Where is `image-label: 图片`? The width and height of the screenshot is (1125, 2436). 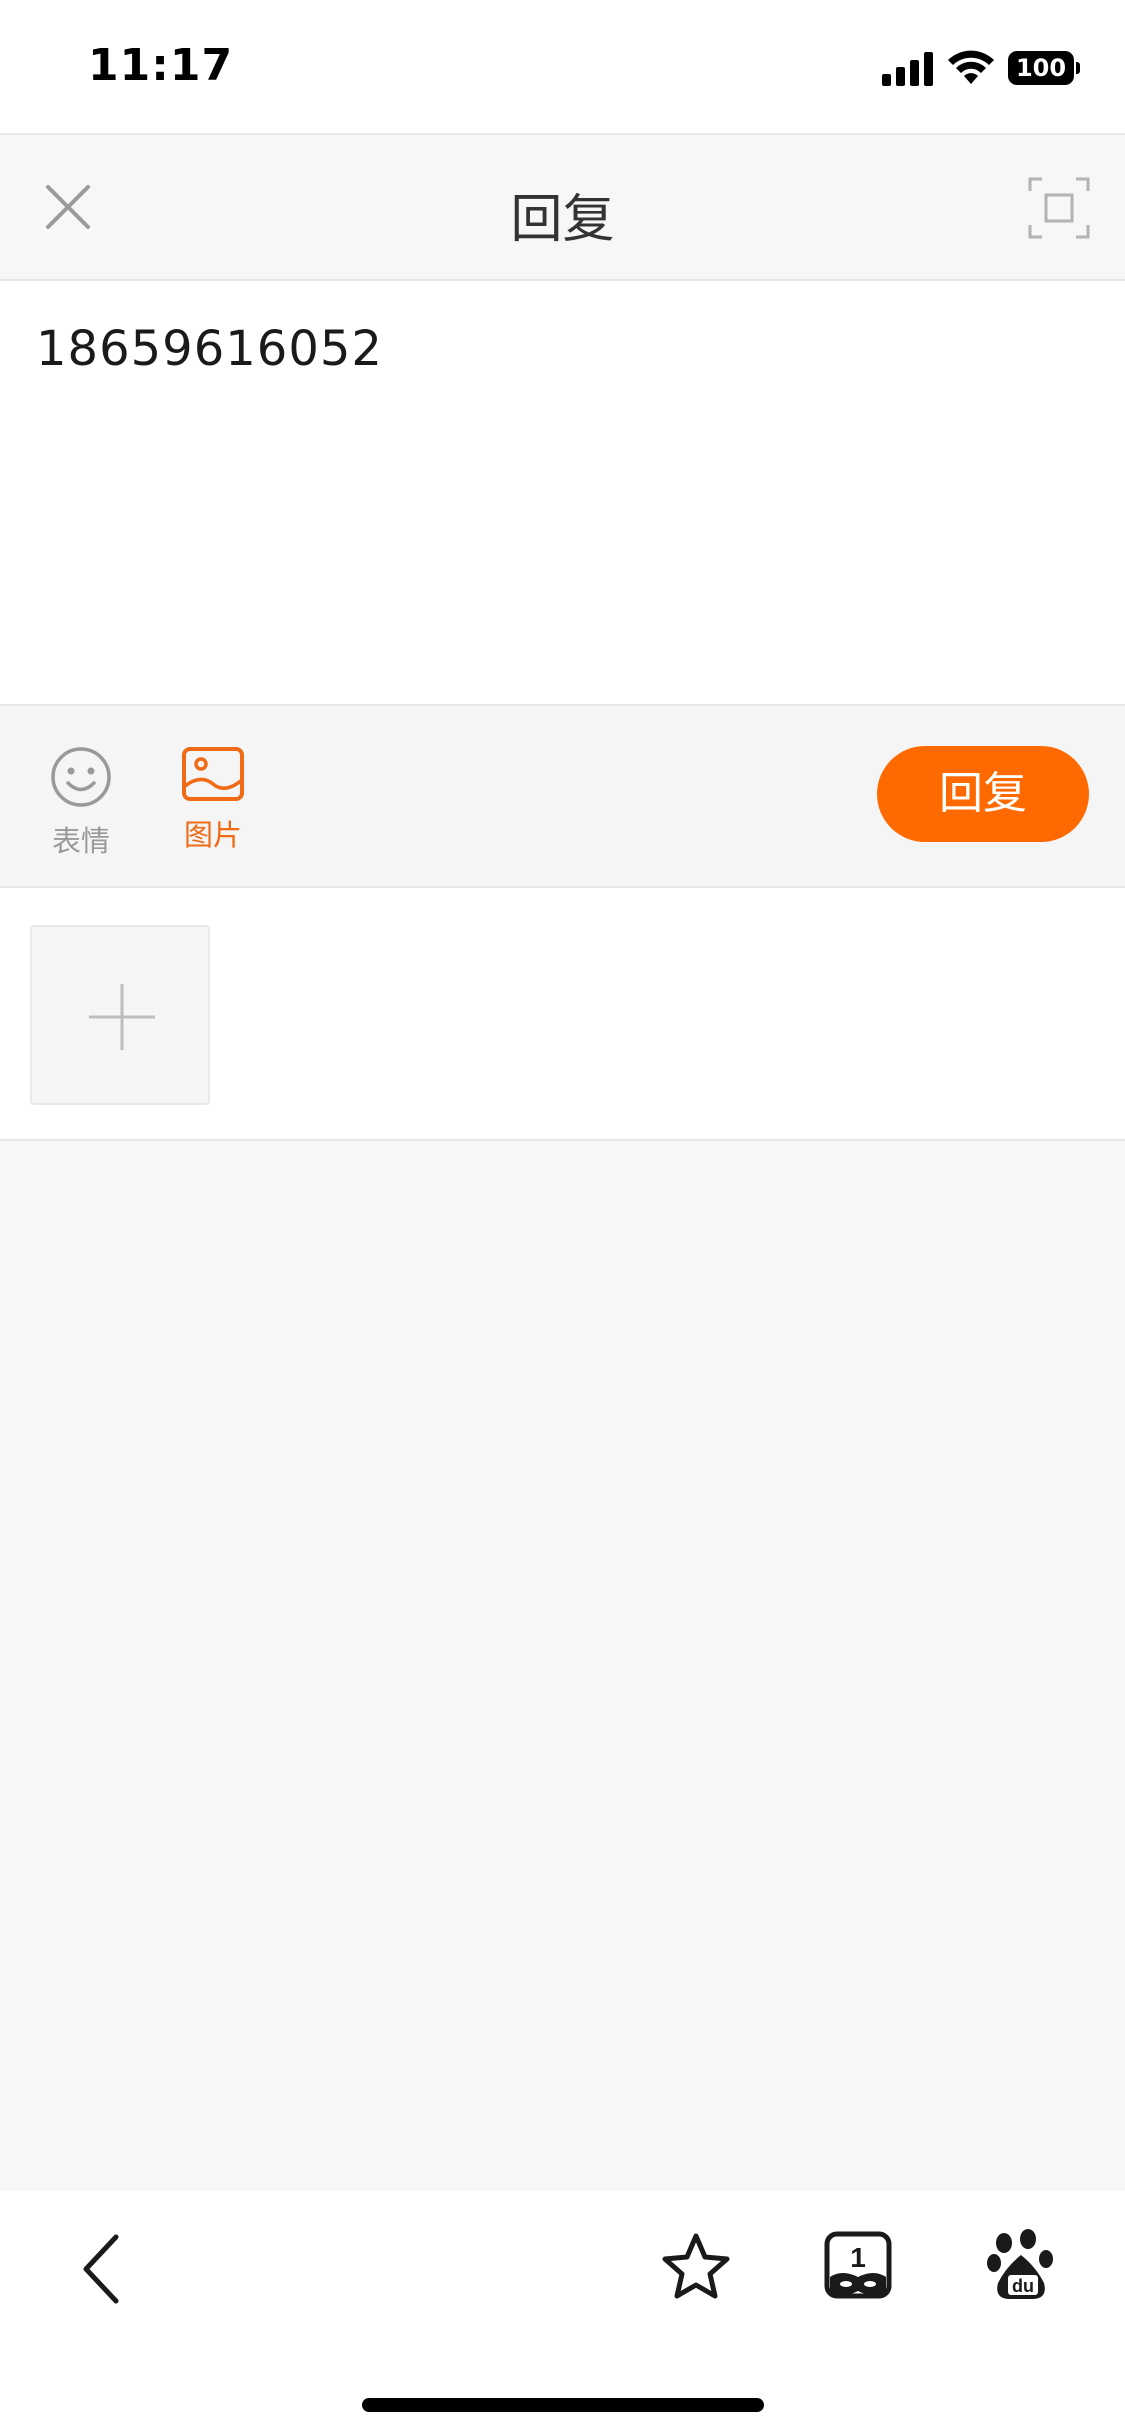 image-label: 图片 is located at coordinates (212, 835).